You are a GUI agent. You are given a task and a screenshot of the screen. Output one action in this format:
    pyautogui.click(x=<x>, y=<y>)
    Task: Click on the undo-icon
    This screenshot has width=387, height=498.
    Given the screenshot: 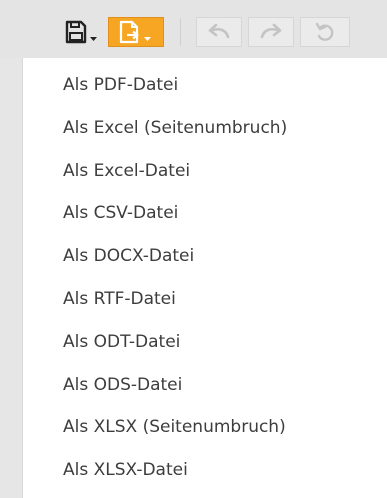 What is the action you would take?
    pyautogui.click(x=219, y=31)
    